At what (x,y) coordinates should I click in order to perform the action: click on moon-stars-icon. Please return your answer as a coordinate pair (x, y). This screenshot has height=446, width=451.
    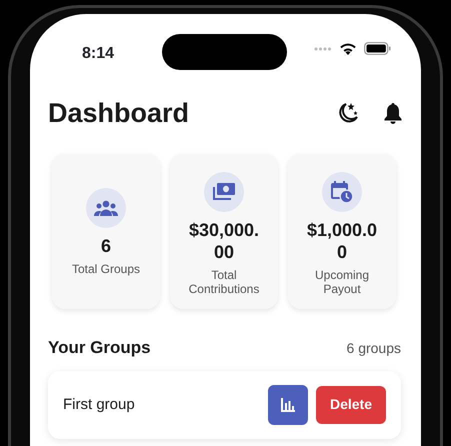
    Looking at the image, I should click on (348, 113).